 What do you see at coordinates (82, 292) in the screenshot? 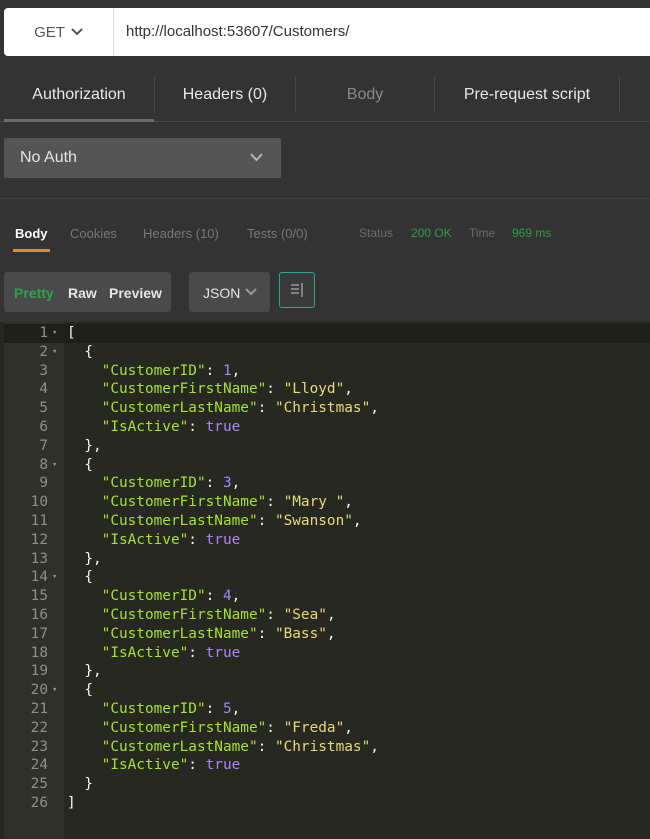
I see `raw-button: Raw` at bounding box center [82, 292].